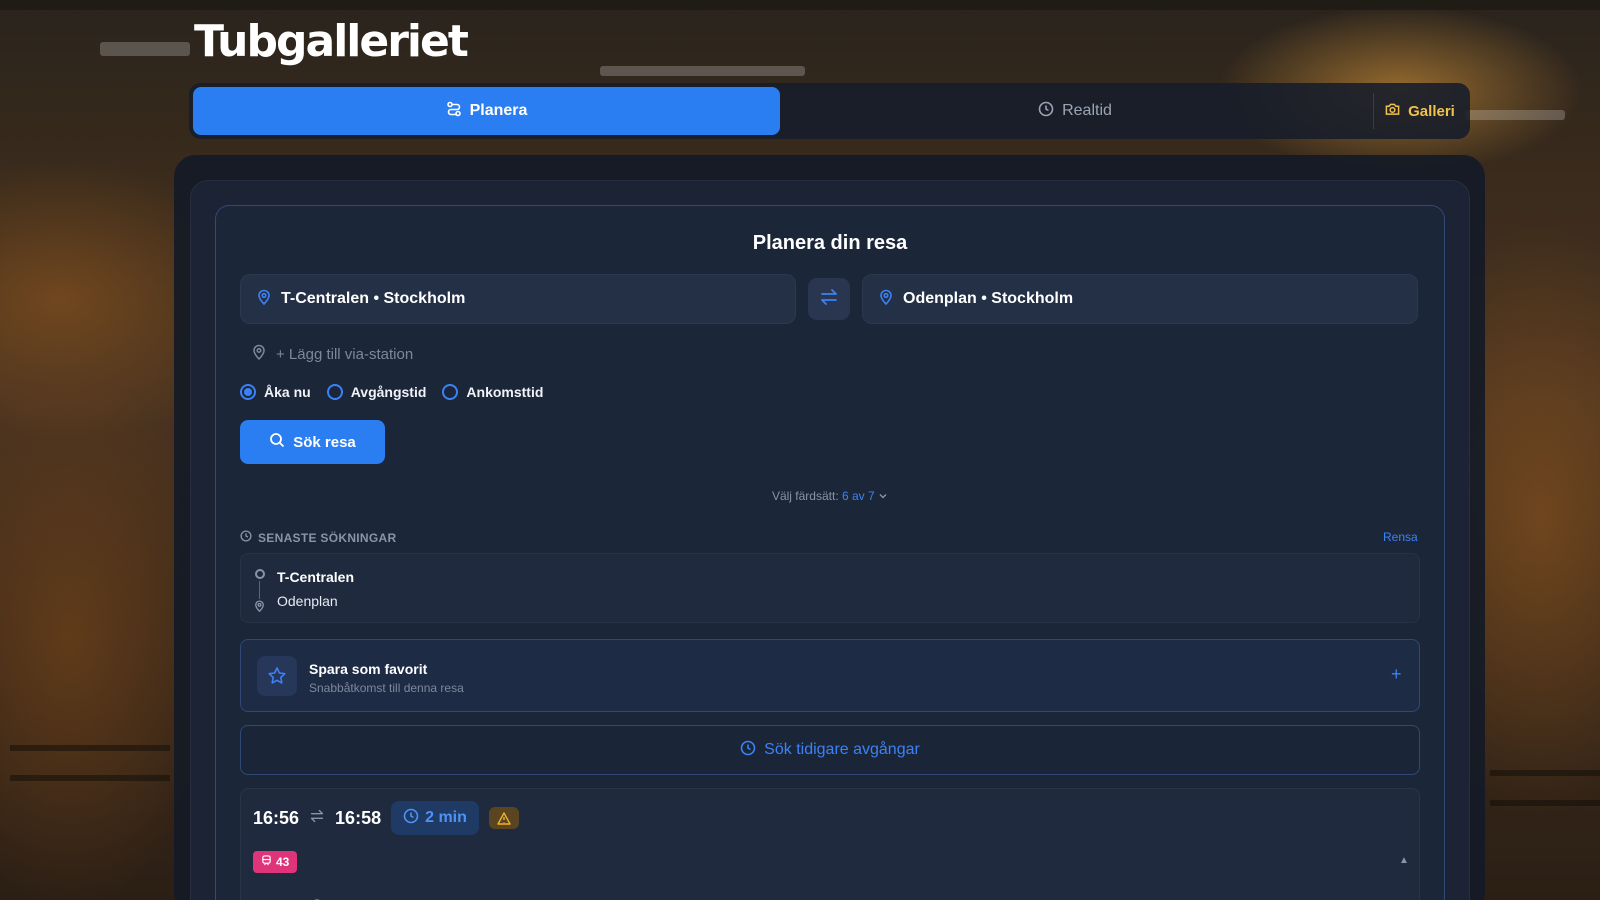  Describe the element at coordinates (1140, 299) in the screenshot. I see `to-station-input: Odenplan • Stockholm` at that location.